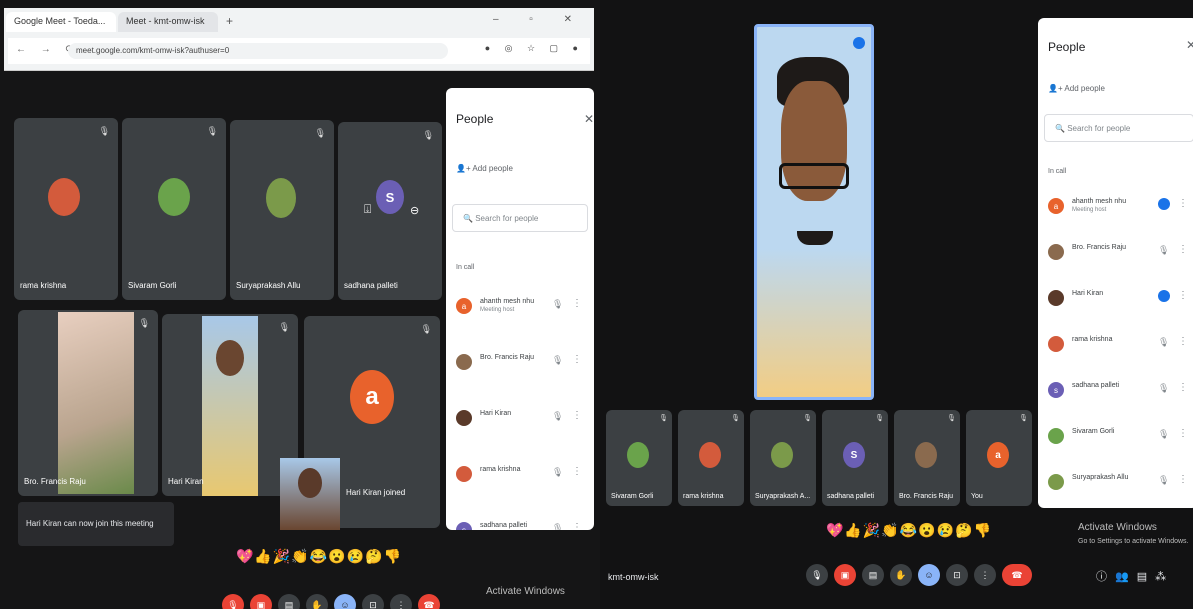 The image size is (1193, 609). What do you see at coordinates (1122, 576) in the screenshot?
I see `people-icon: 👥` at bounding box center [1122, 576].